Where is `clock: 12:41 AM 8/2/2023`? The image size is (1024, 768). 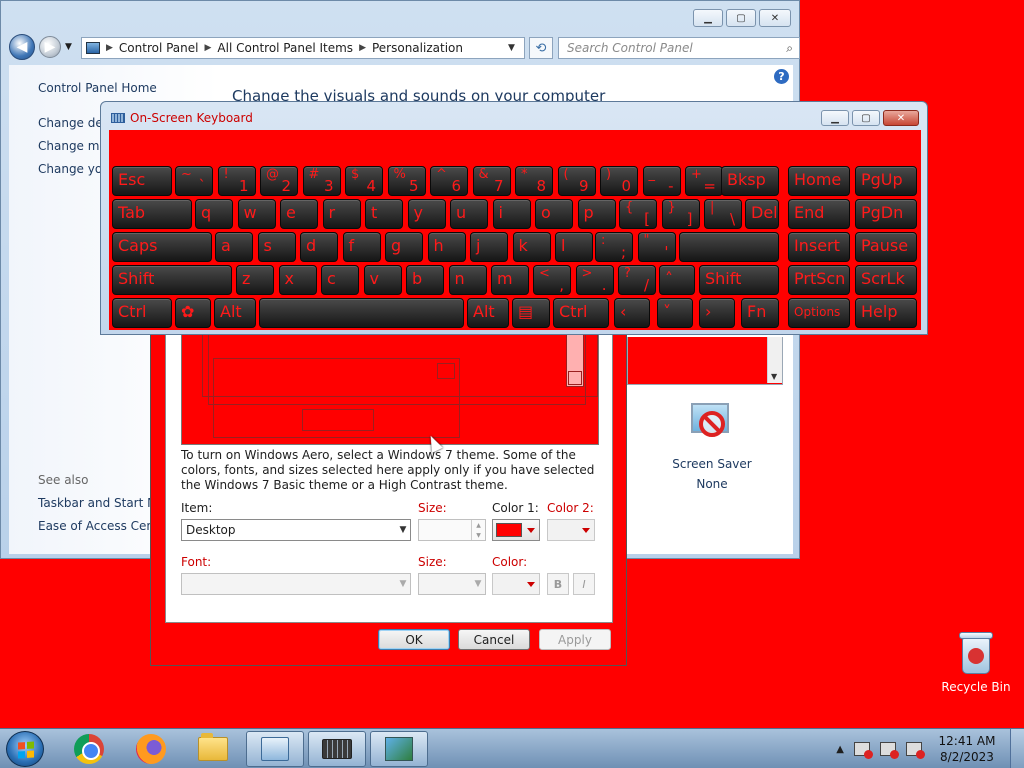
clock: 12:41 AM 8/2/2023 is located at coordinates (967, 749).